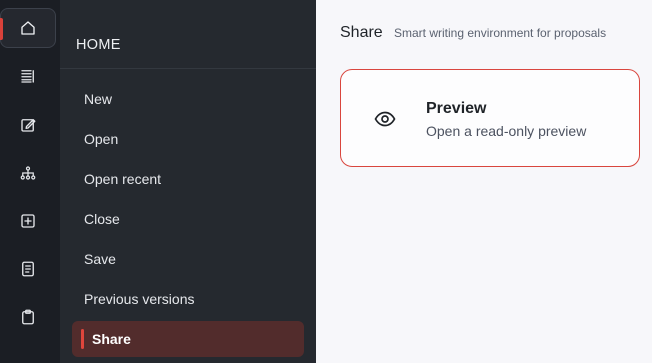 The width and height of the screenshot is (652, 363). Describe the element at coordinates (385, 119) in the screenshot. I see `eye-icon` at that location.